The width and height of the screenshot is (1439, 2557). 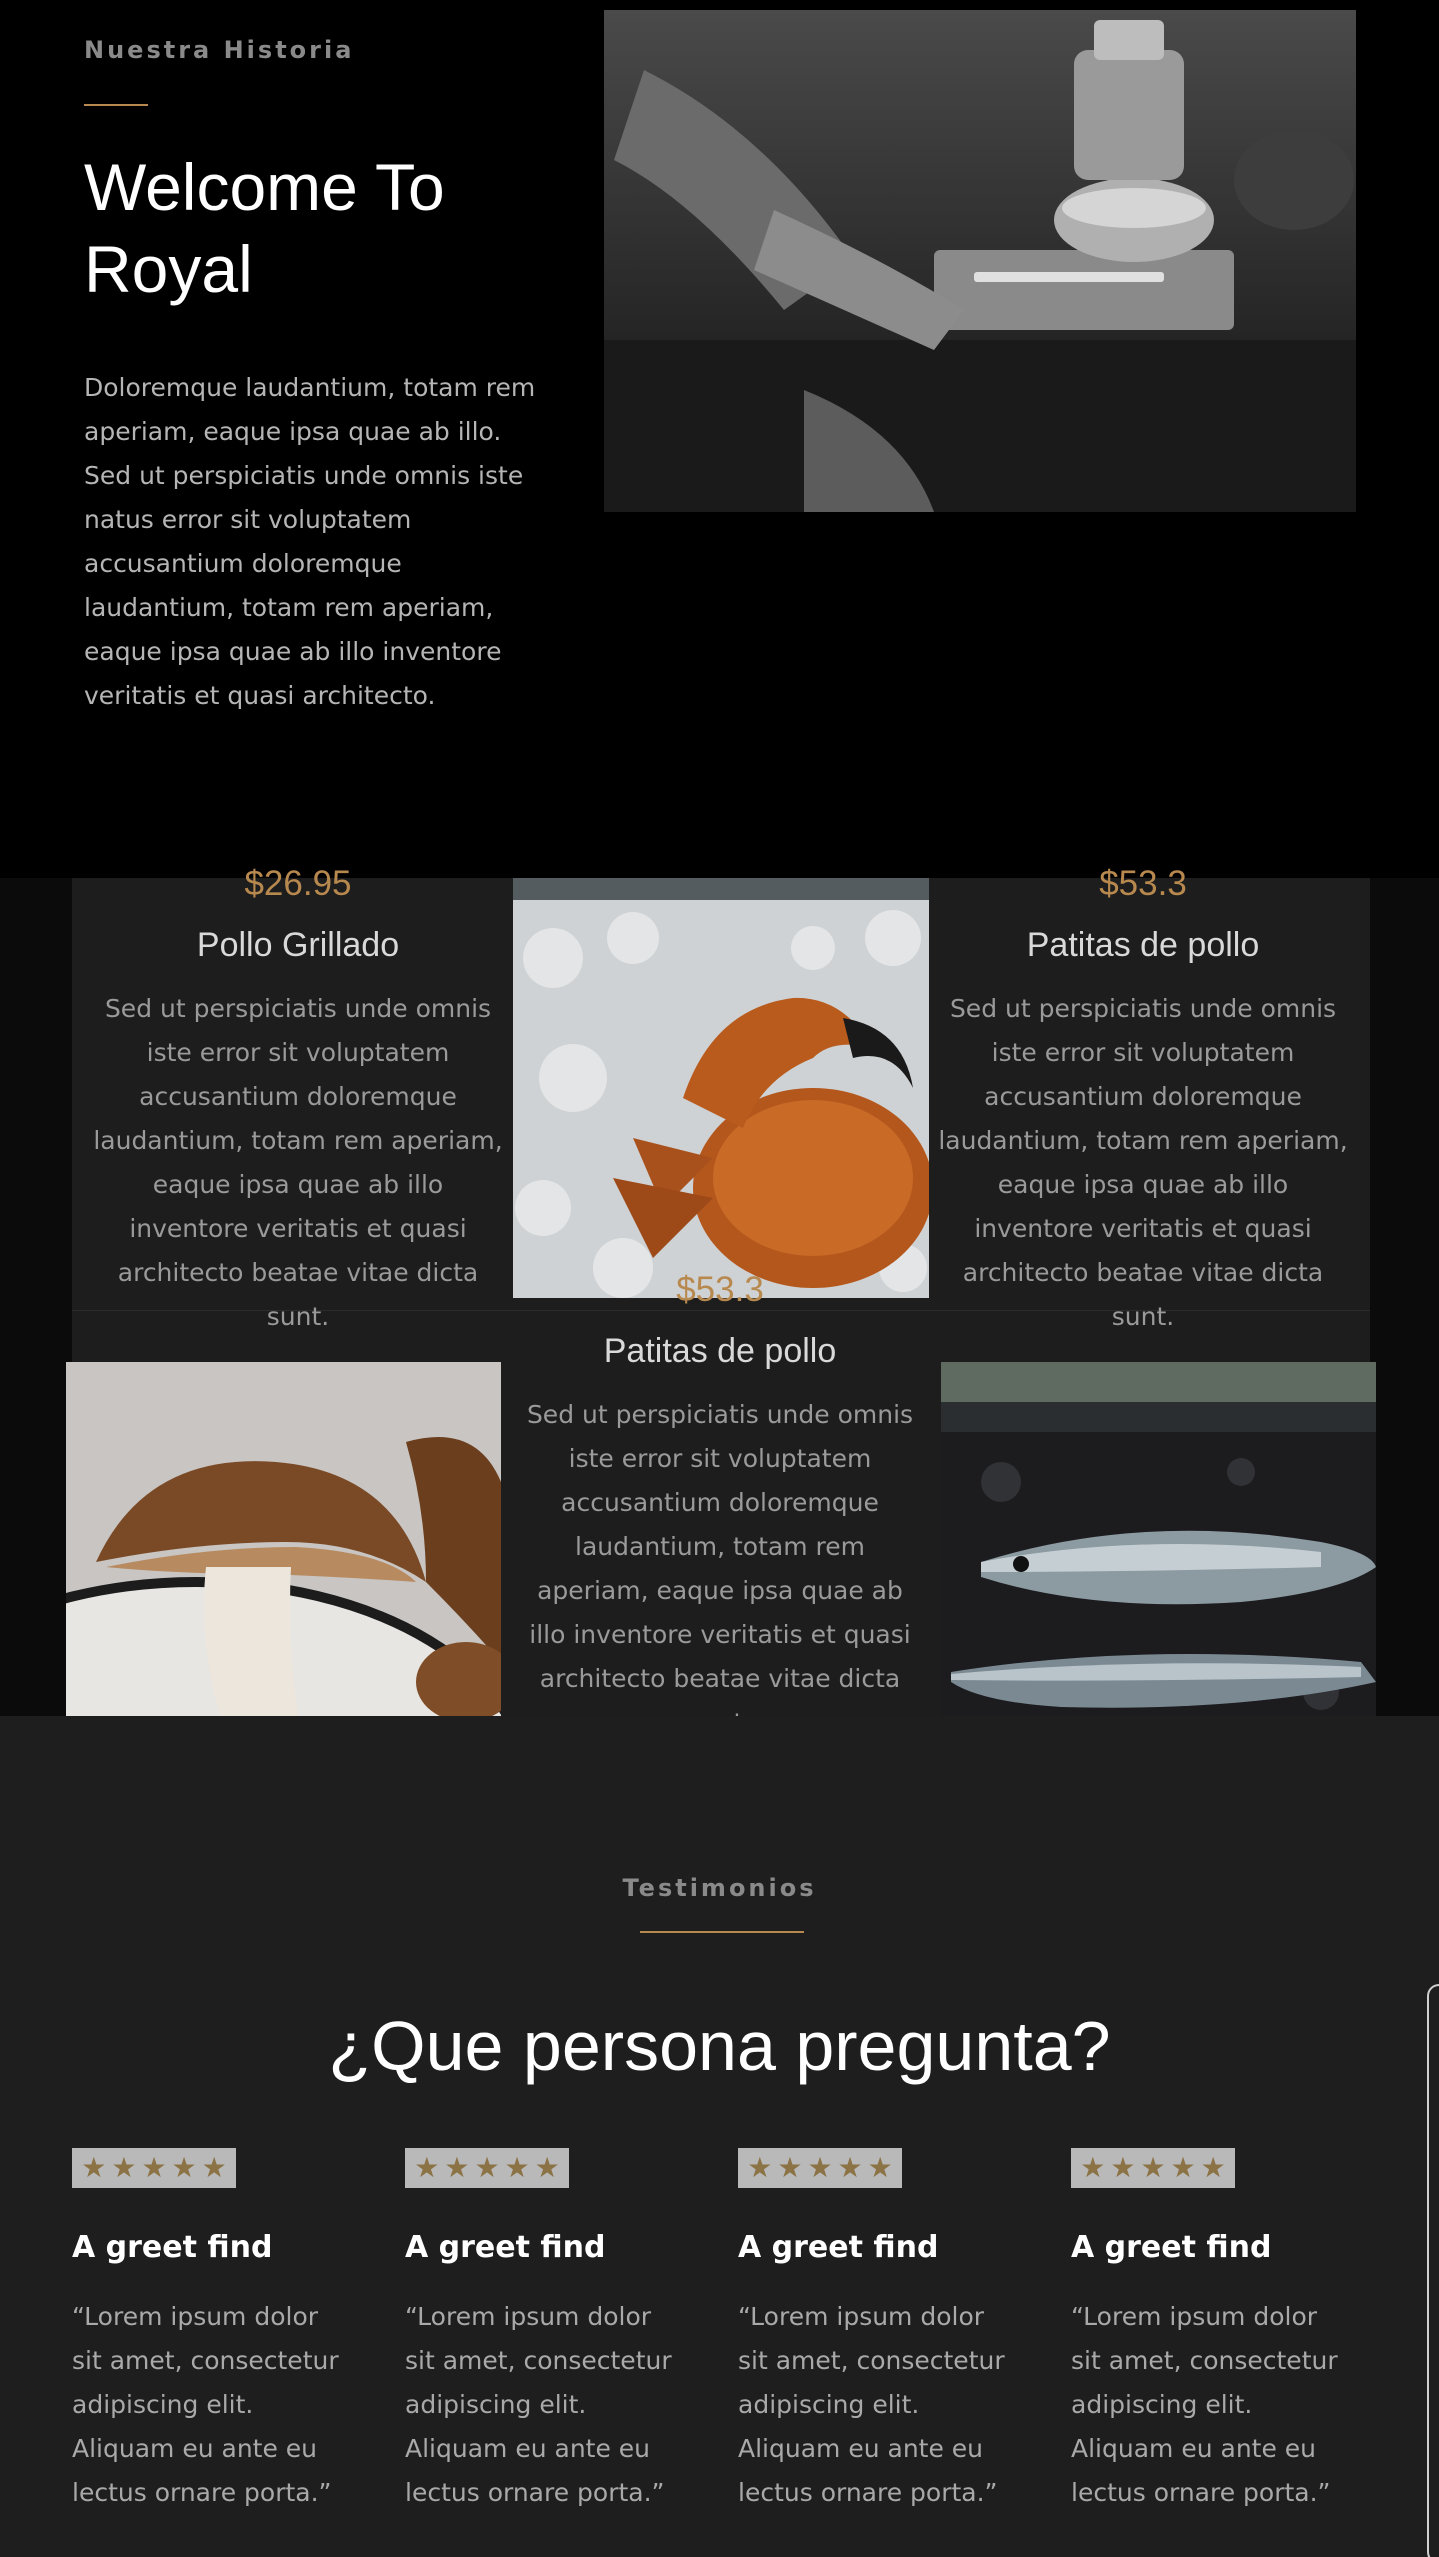 I want to click on item-price: $26.95, so click(x=298, y=883).